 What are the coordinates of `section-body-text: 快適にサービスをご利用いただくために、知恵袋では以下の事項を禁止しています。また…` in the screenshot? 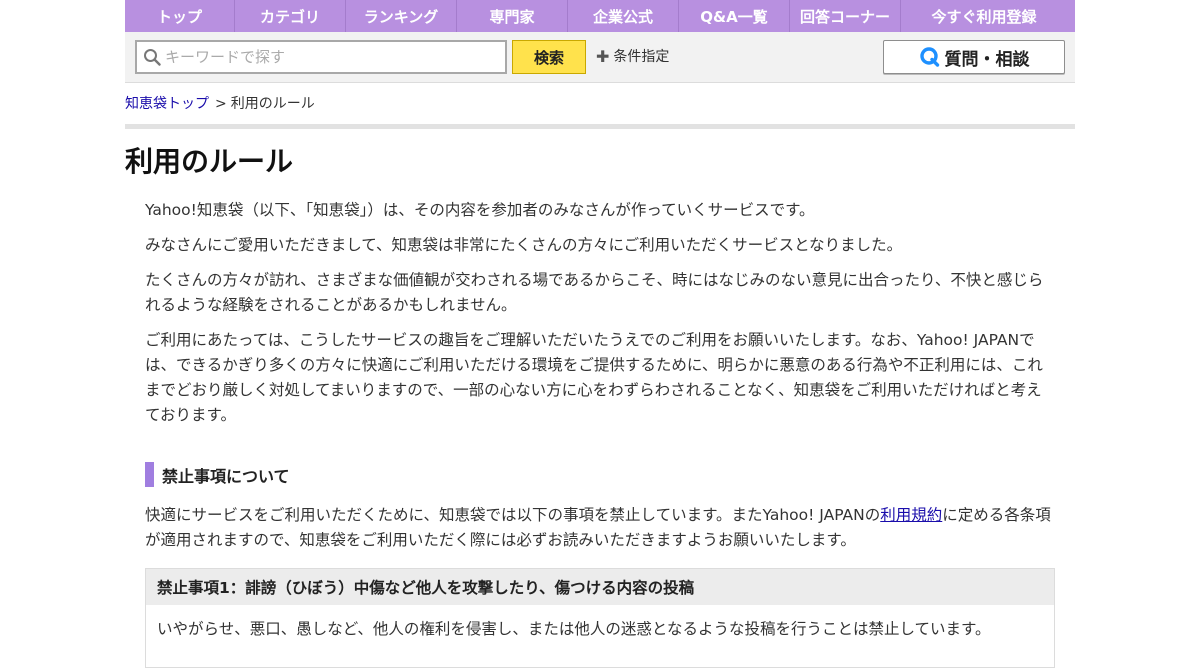 It's located at (513, 515).